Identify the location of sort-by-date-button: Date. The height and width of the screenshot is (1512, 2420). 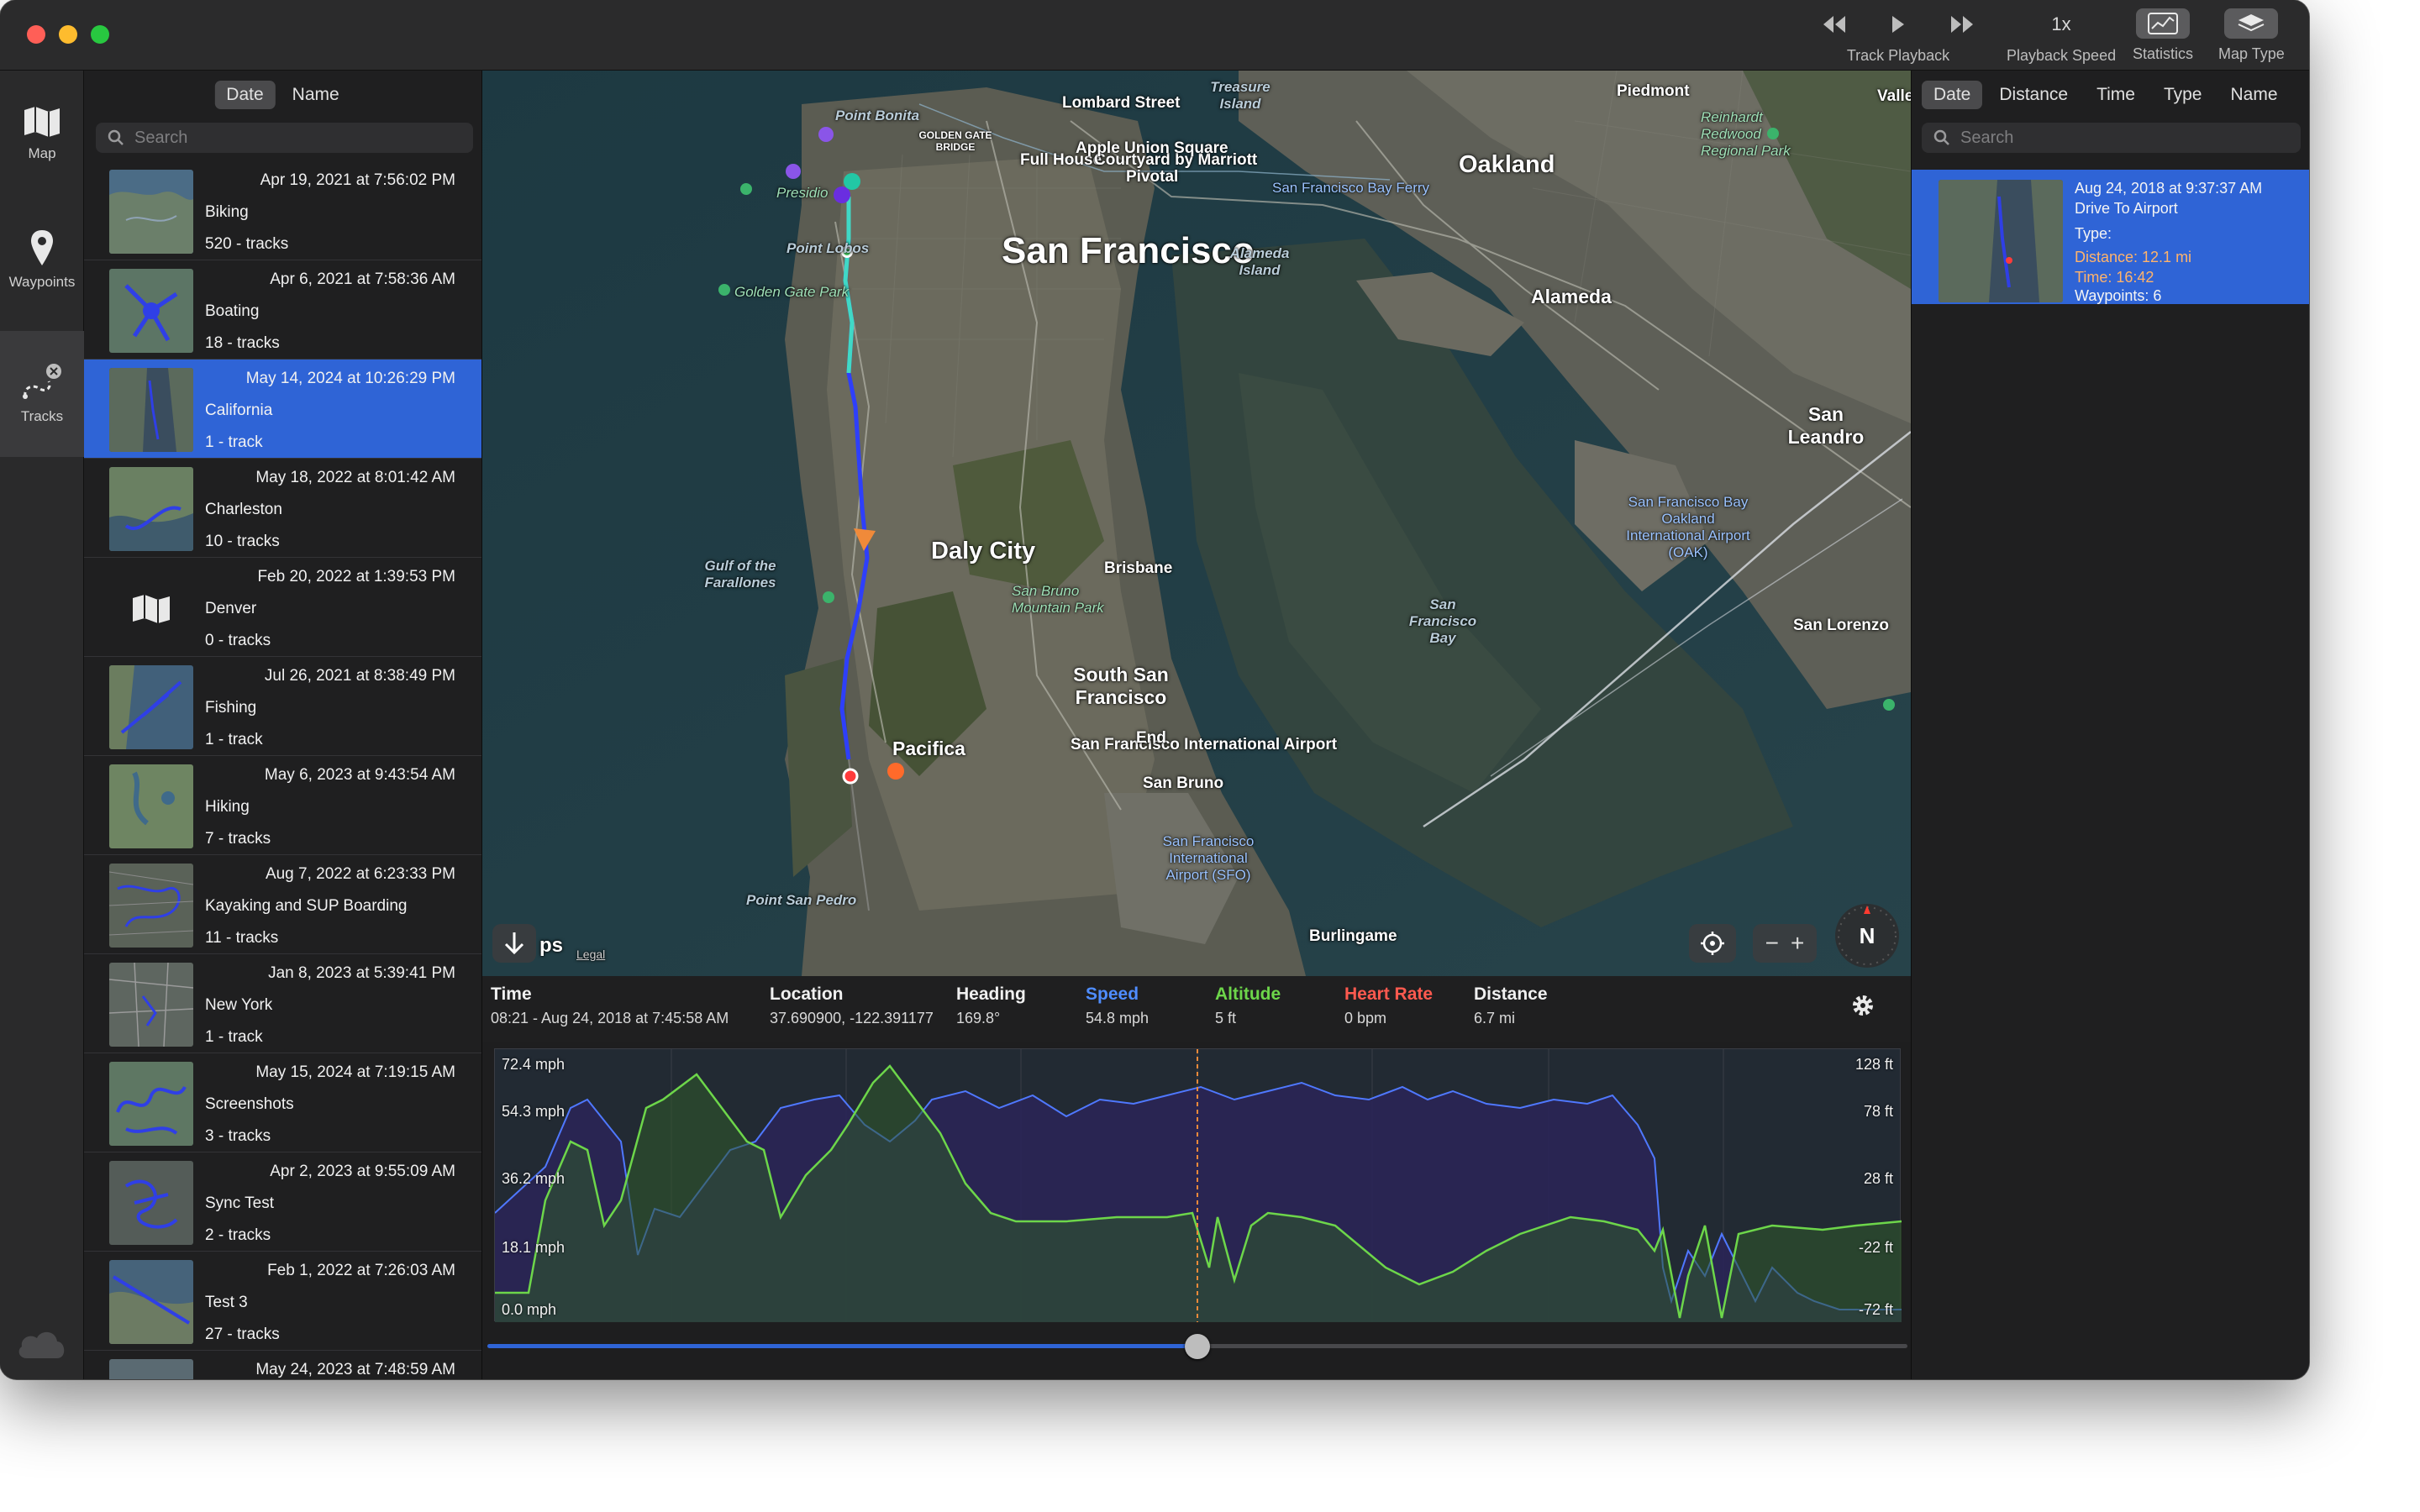
(245, 95).